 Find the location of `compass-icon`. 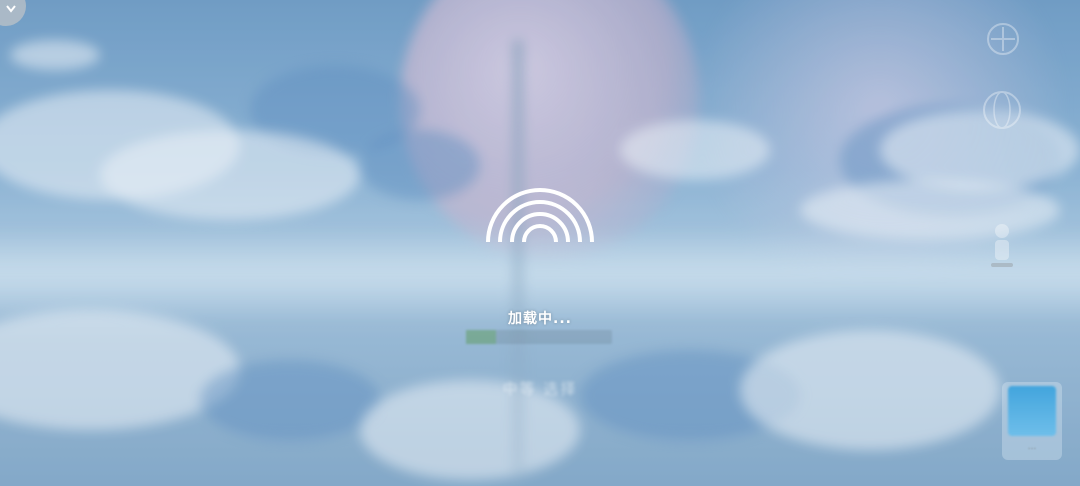

compass-icon is located at coordinates (1003, 39).